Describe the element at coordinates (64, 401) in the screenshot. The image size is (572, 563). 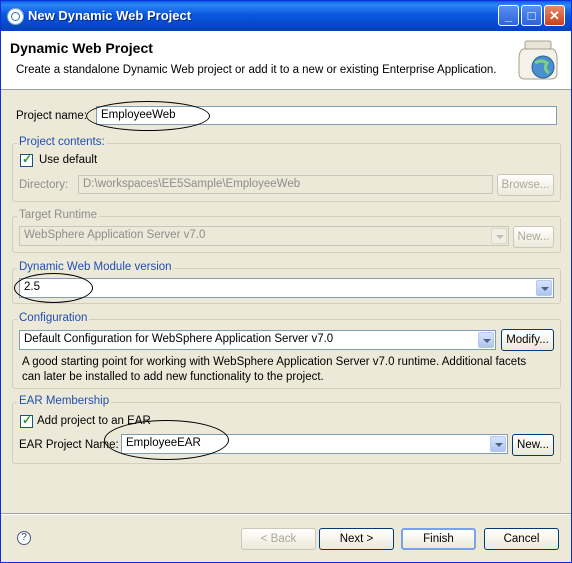
I see `ear-membership-legend: EAR Membership` at that location.